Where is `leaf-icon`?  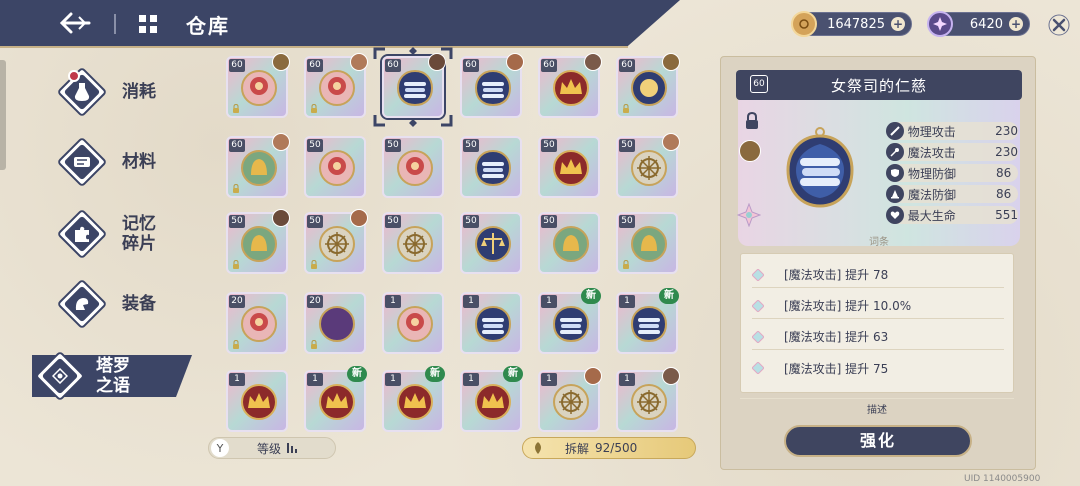
leaf-icon is located at coordinates (538, 448).